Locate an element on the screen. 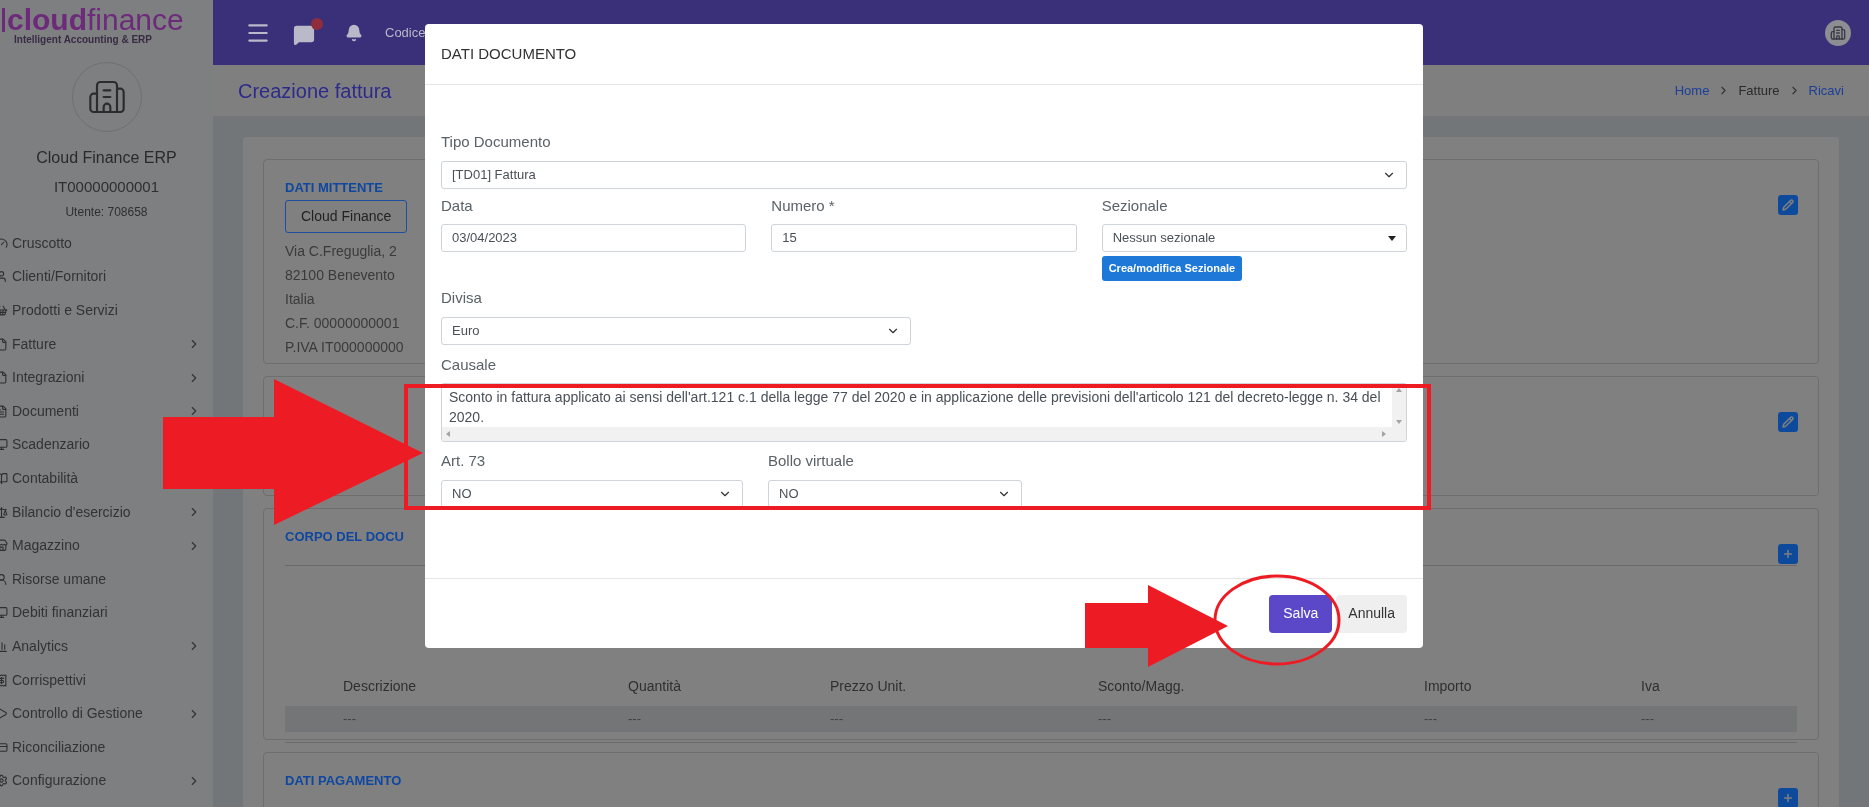 This screenshot has height=807, width=1869. breadcrumb-link: Home is located at coordinates (1692, 90).